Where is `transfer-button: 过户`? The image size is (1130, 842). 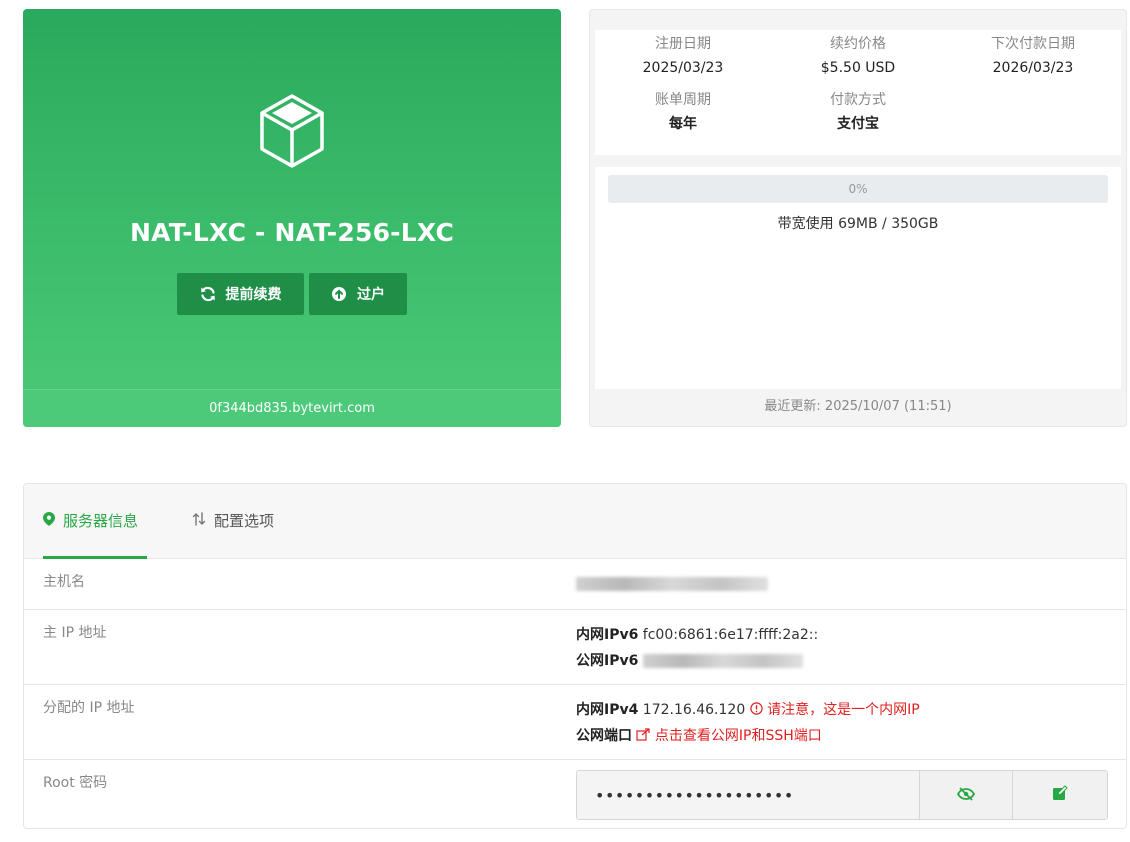 transfer-button: 过户 is located at coordinates (358, 294).